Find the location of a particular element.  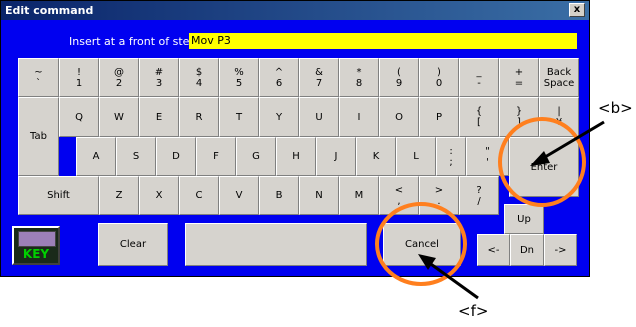

callout-label-f: <f> is located at coordinates (473, 311).